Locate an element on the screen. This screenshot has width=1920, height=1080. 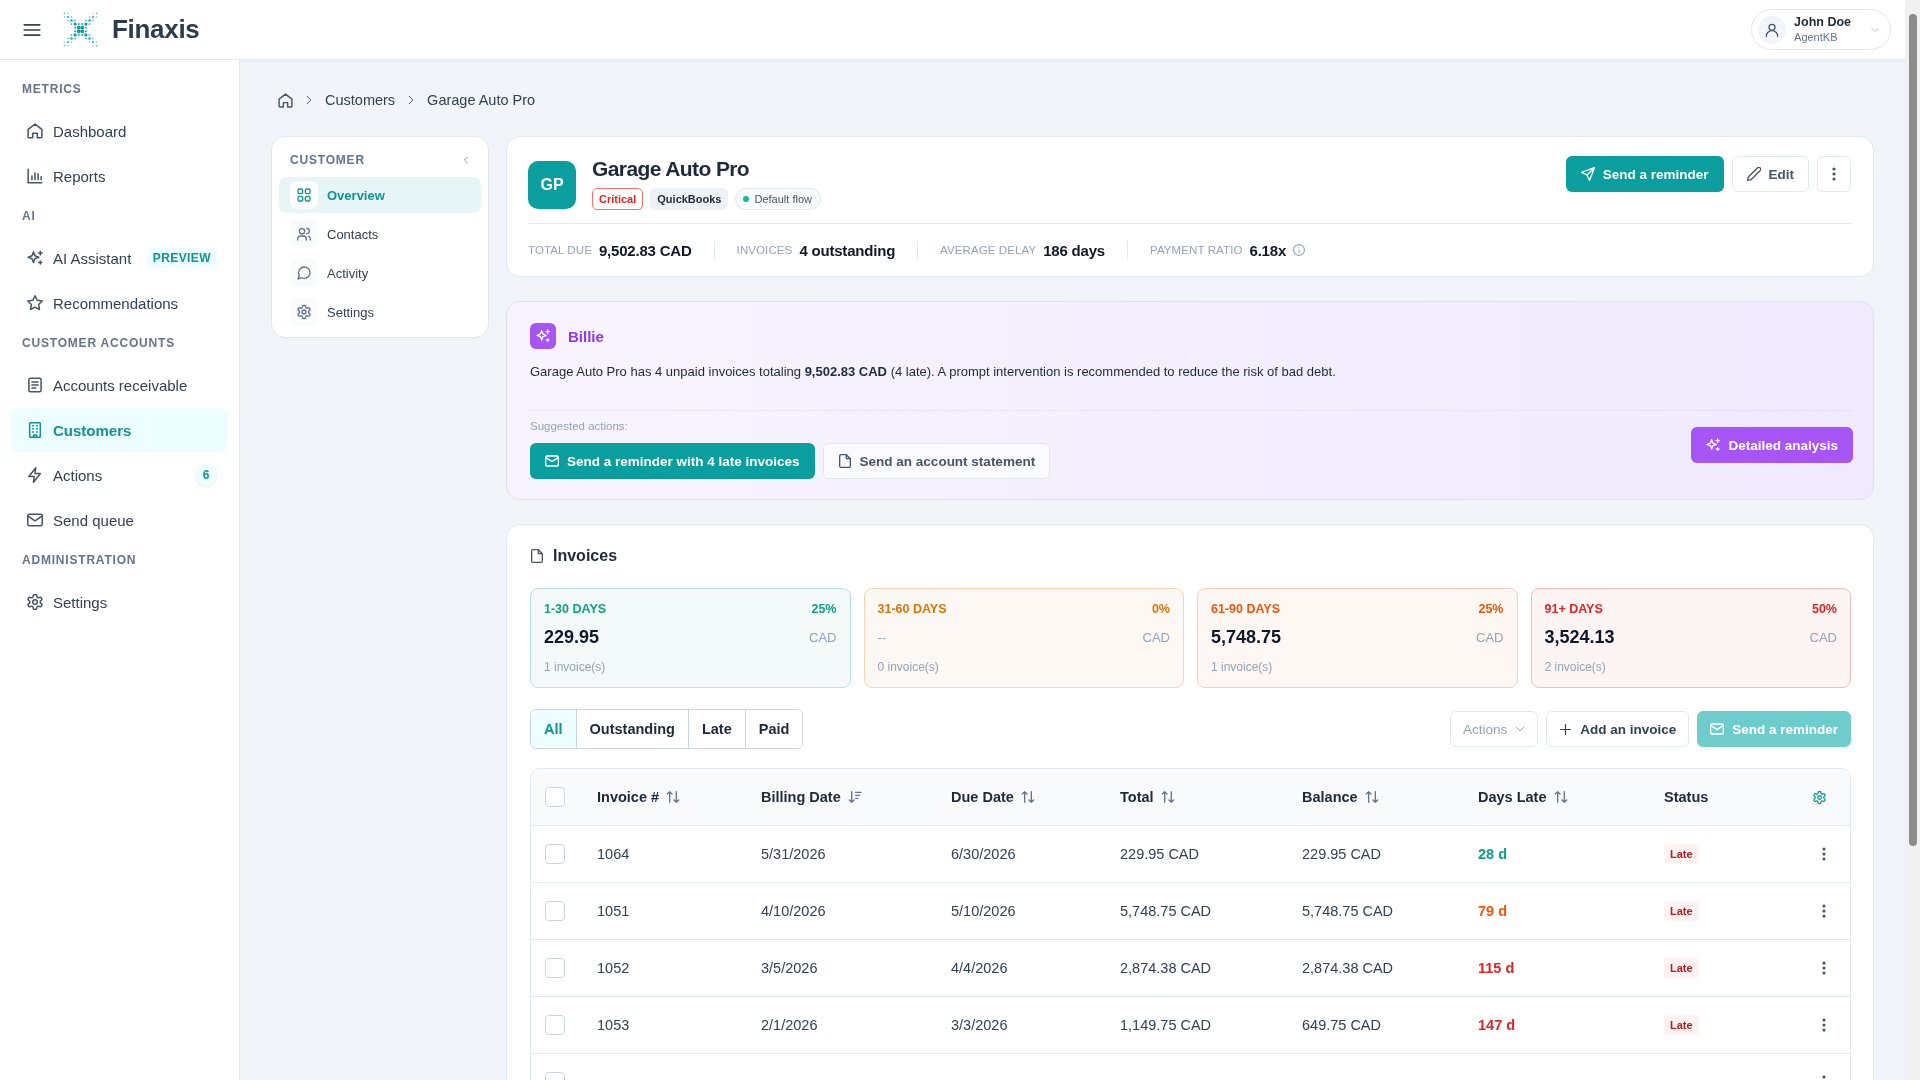
suggestions-label: Suggested actions: is located at coordinates (579, 426).